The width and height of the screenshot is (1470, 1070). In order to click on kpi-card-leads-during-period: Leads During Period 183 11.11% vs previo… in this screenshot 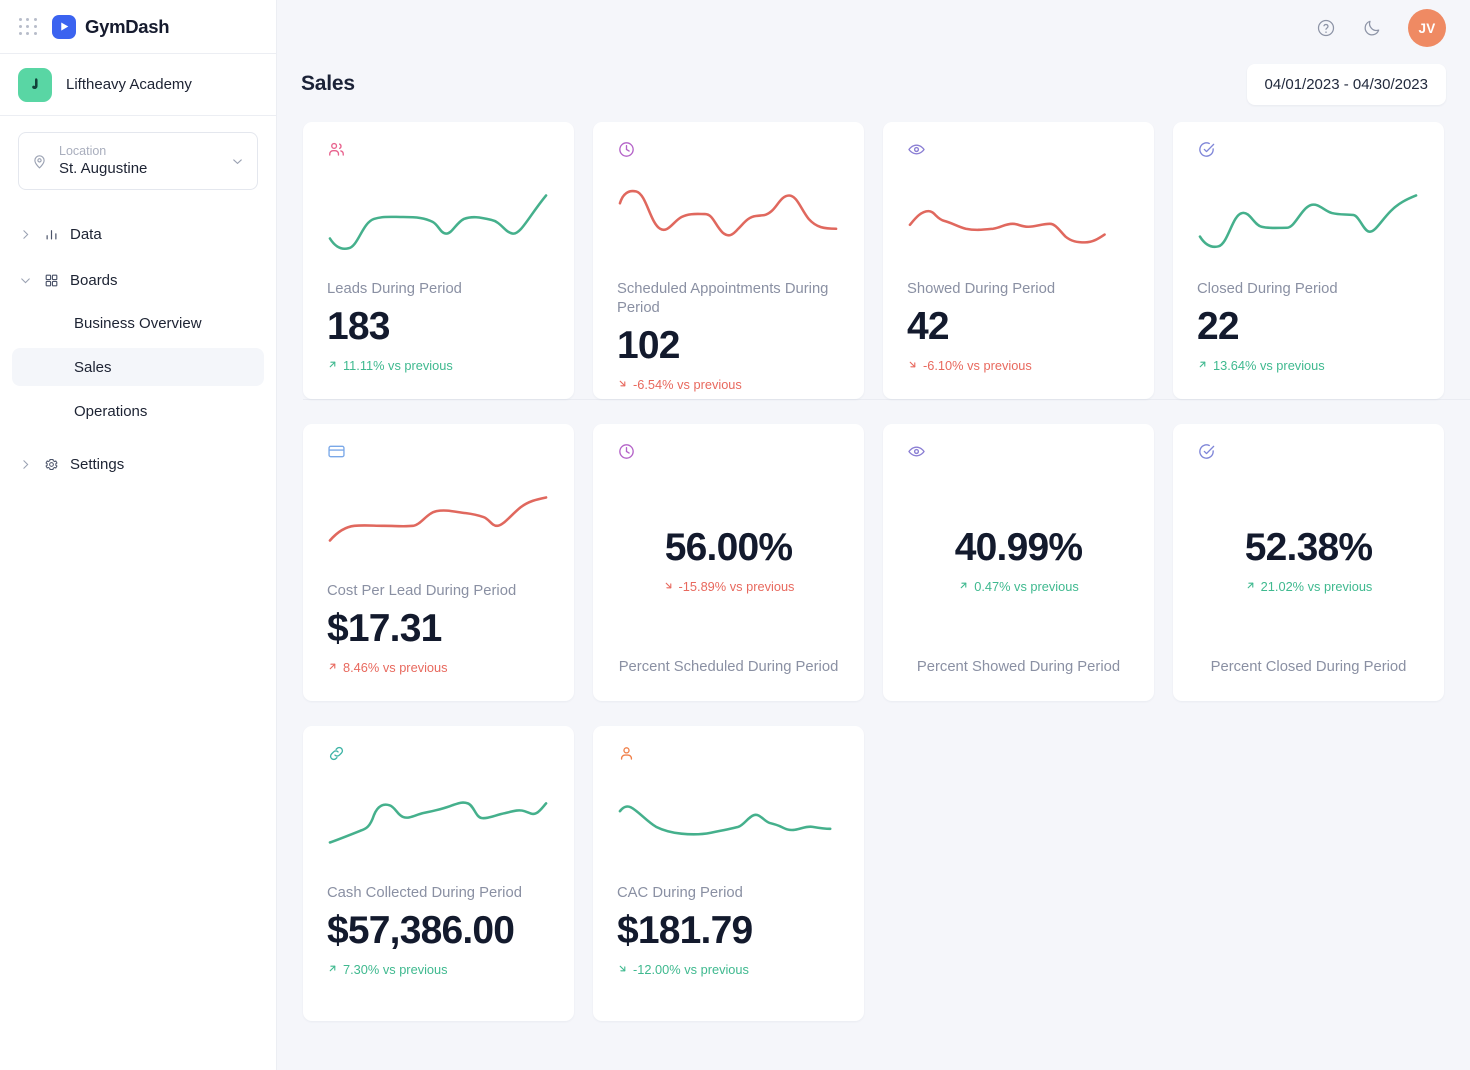, I will do `click(438, 260)`.